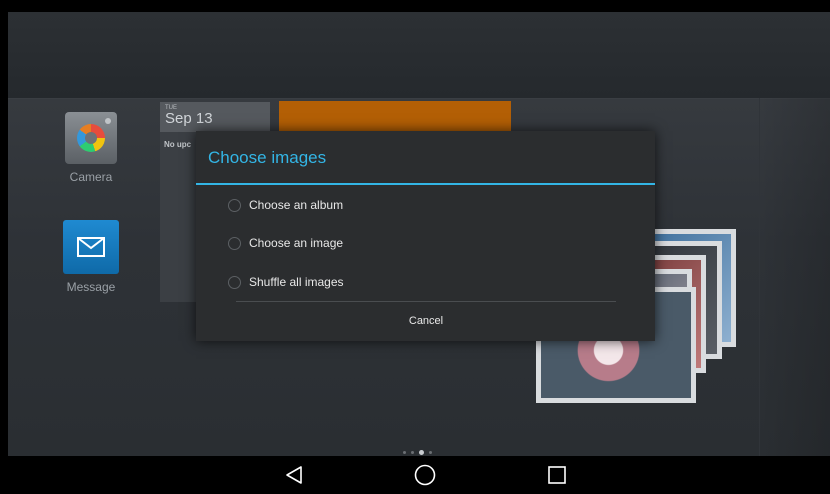 The image size is (830, 494). I want to click on message-app: Message, so click(91, 257).